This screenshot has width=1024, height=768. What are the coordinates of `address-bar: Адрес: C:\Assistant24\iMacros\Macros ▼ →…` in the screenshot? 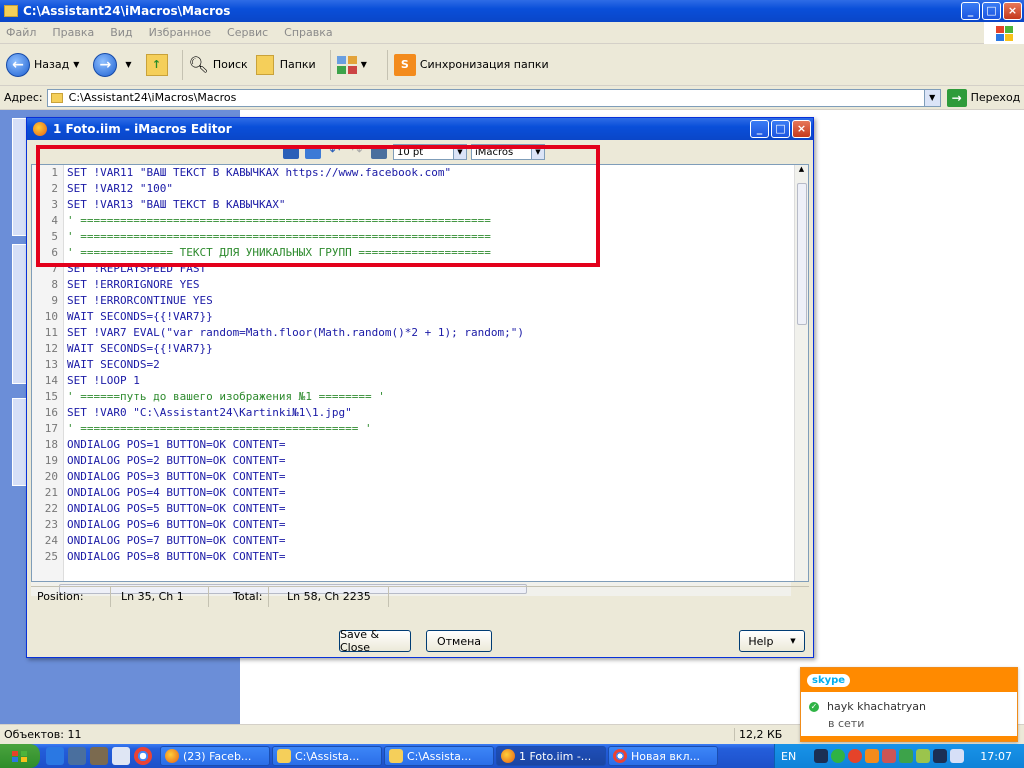 It's located at (512, 98).